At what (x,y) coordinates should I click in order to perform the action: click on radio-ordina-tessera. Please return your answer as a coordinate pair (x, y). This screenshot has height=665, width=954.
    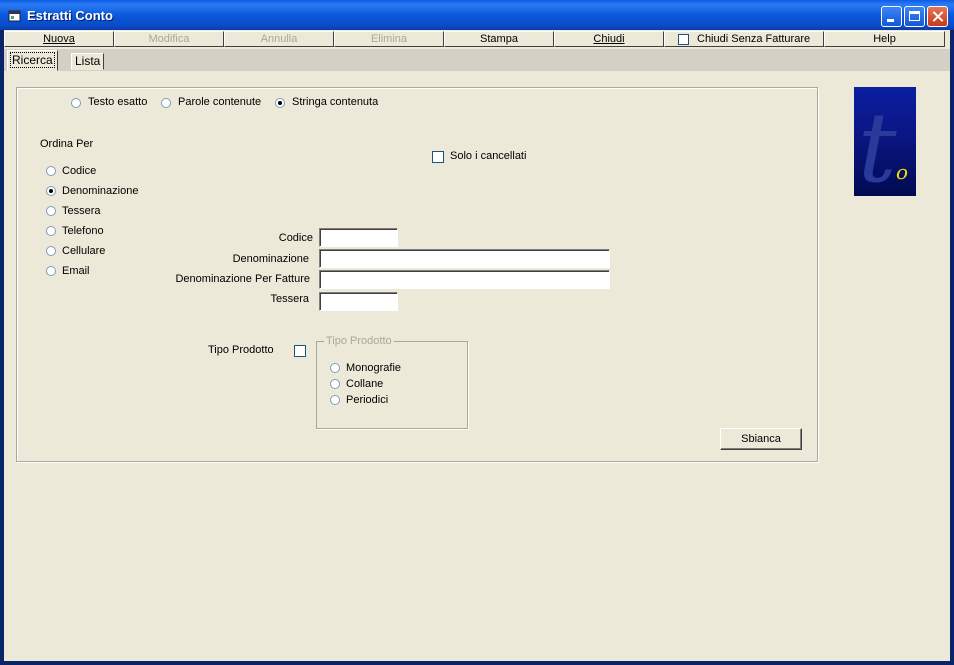
    Looking at the image, I should click on (51, 211).